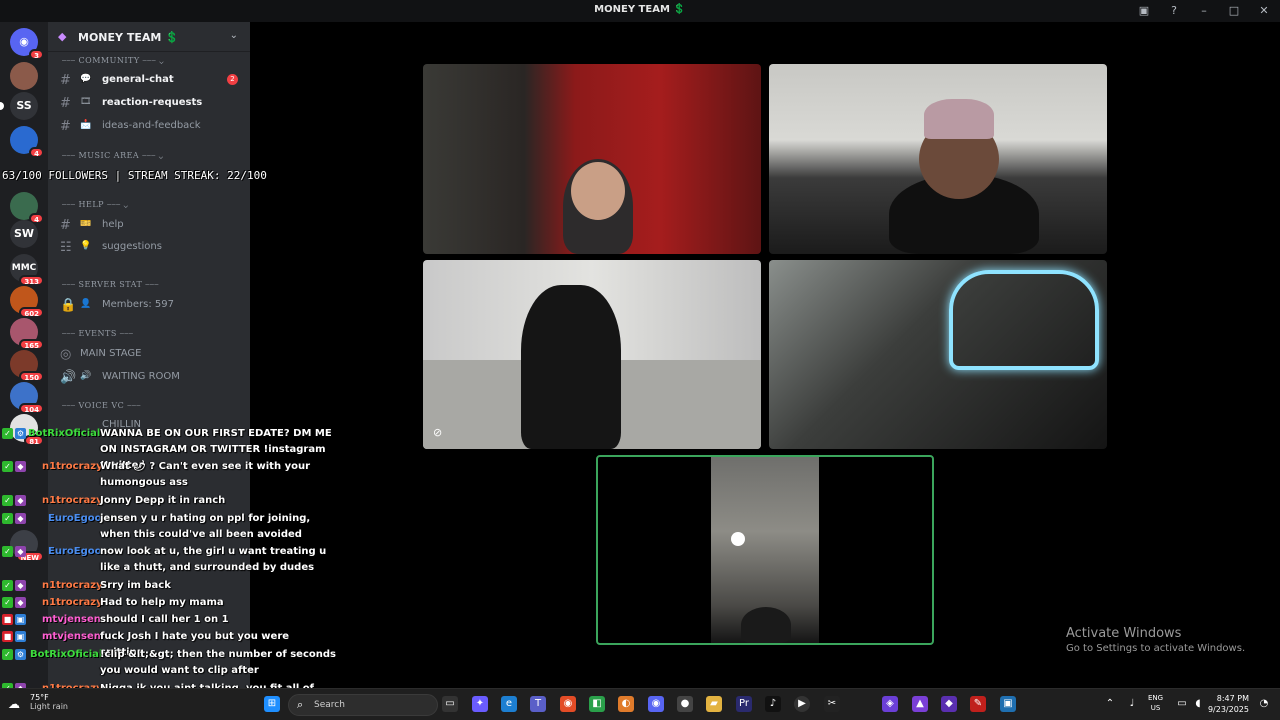 Image resolution: width=1280 pixels, height=720 pixels. What do you see at coordinates (64, 433) in the screenshot?
I see `chat-username: BotRixOficial` at bounding box center [64, 433].